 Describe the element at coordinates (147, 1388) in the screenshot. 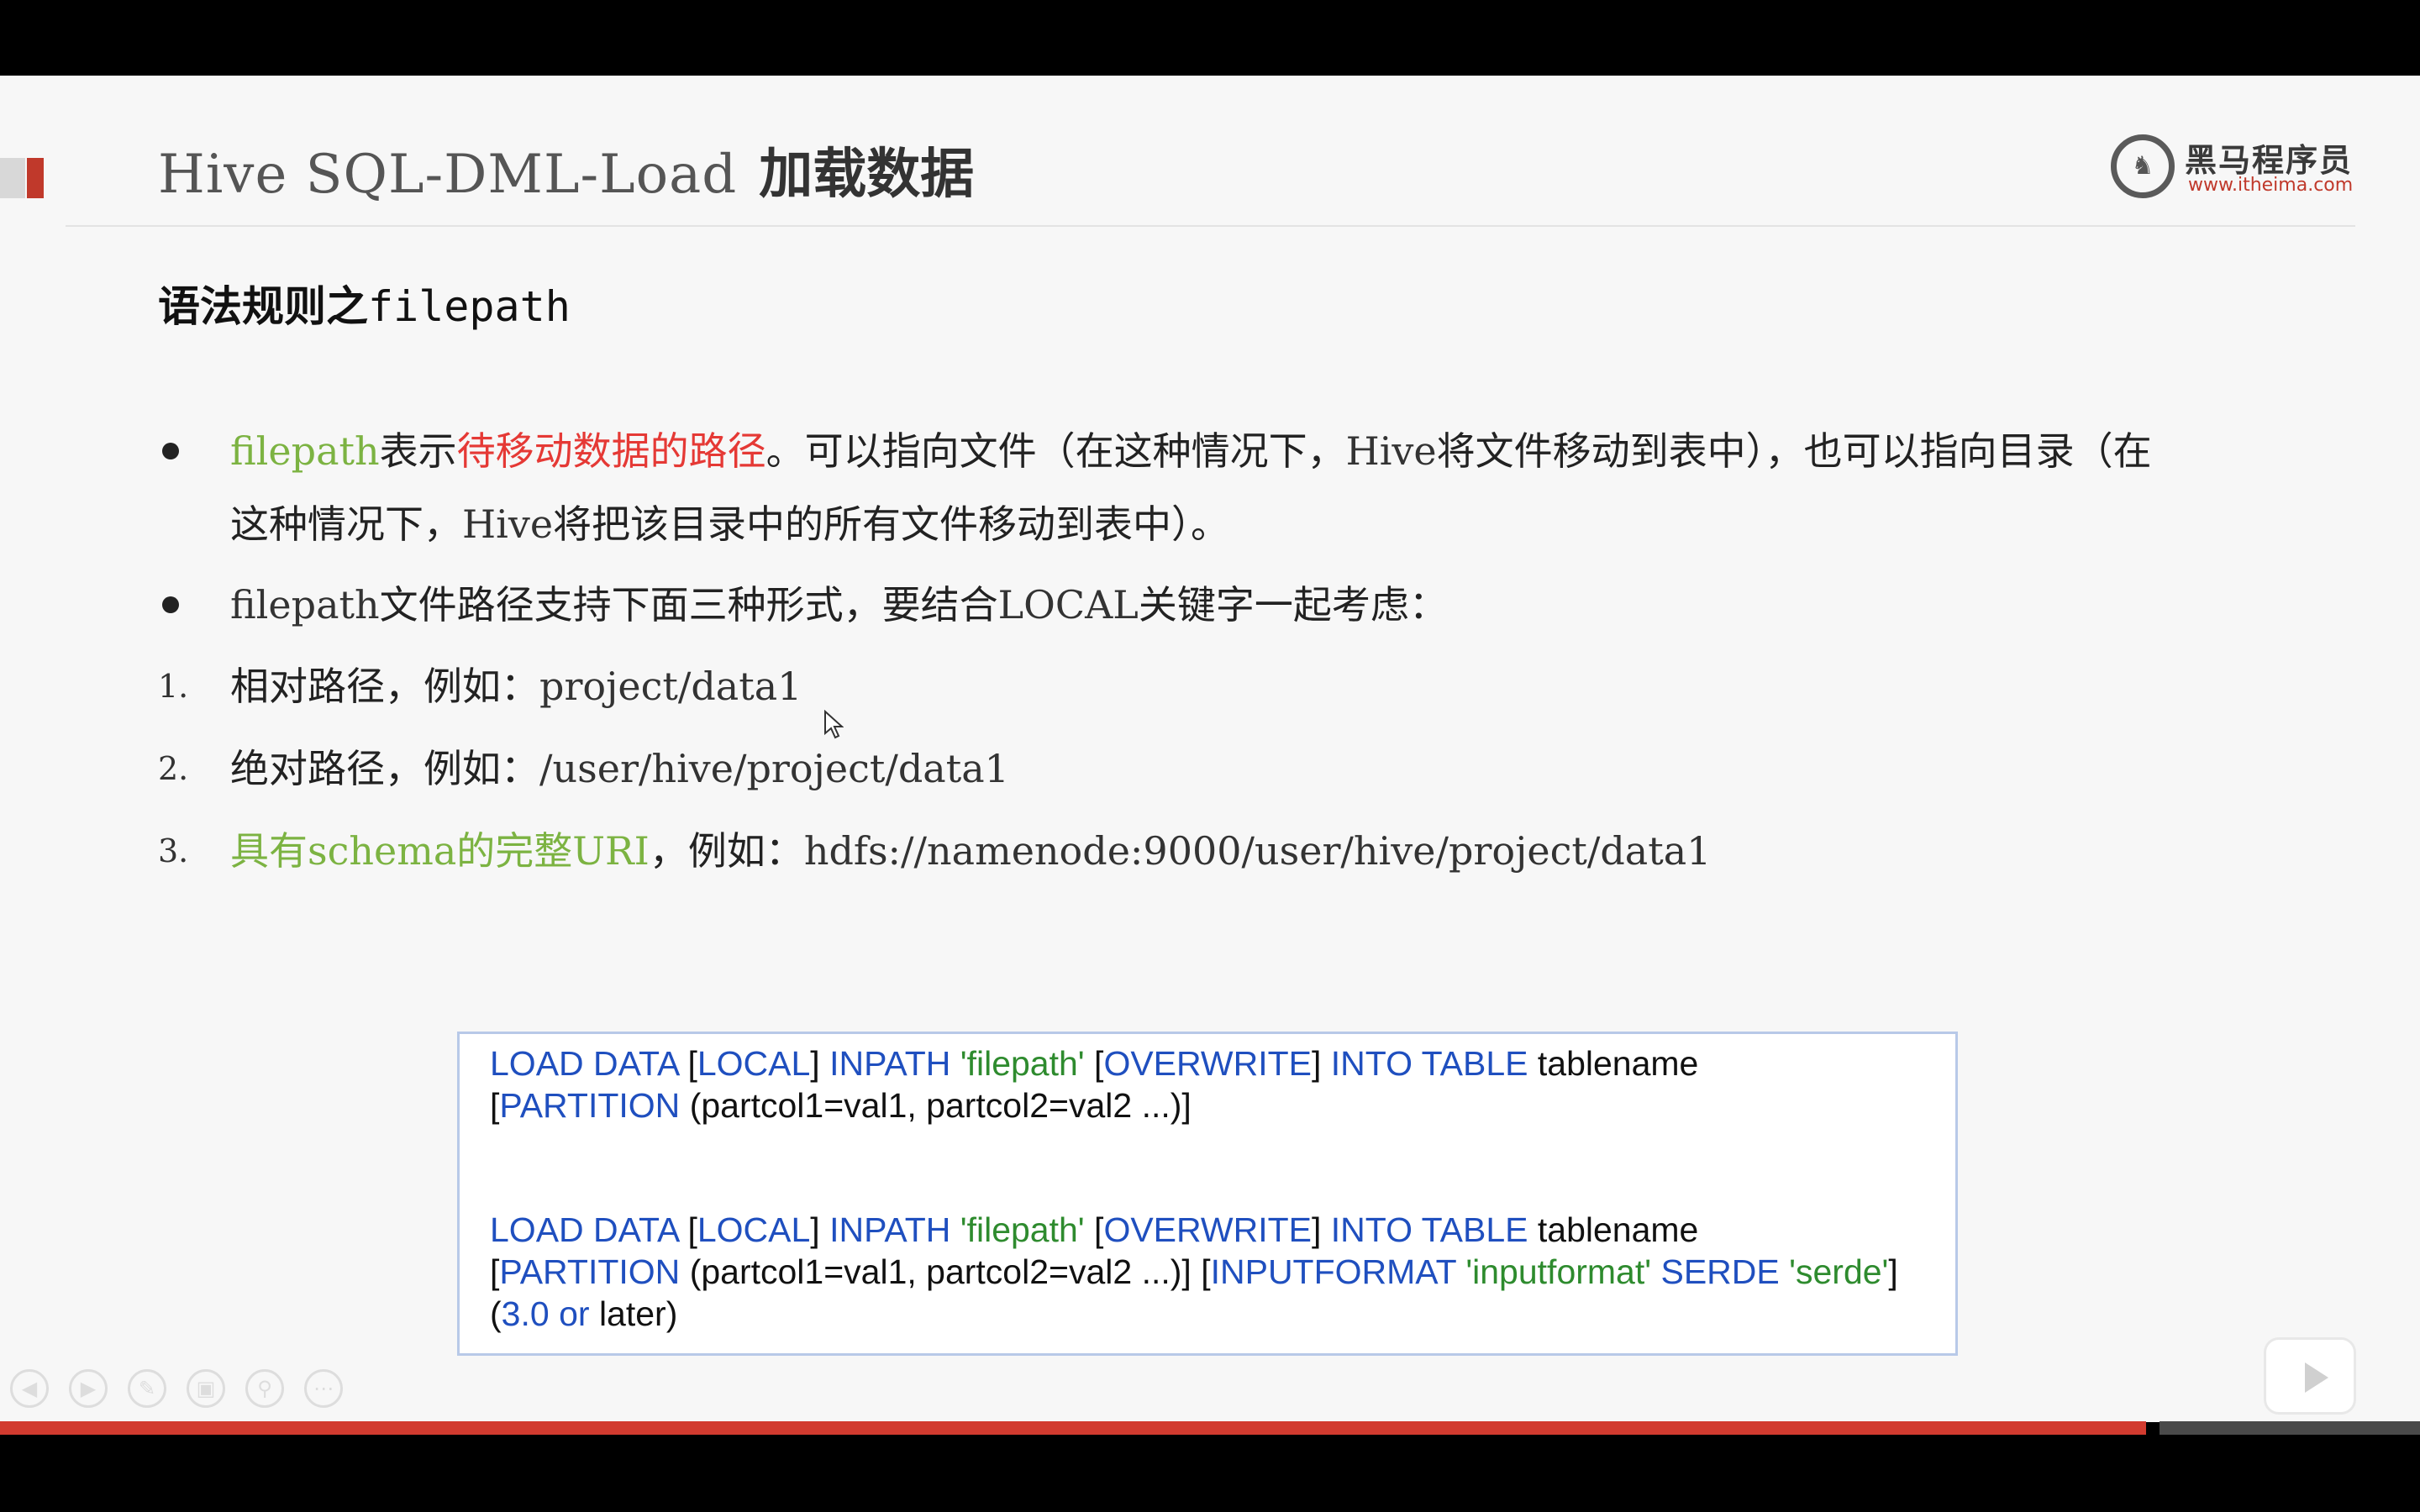

I see `pen-icon: ✎` at that location.